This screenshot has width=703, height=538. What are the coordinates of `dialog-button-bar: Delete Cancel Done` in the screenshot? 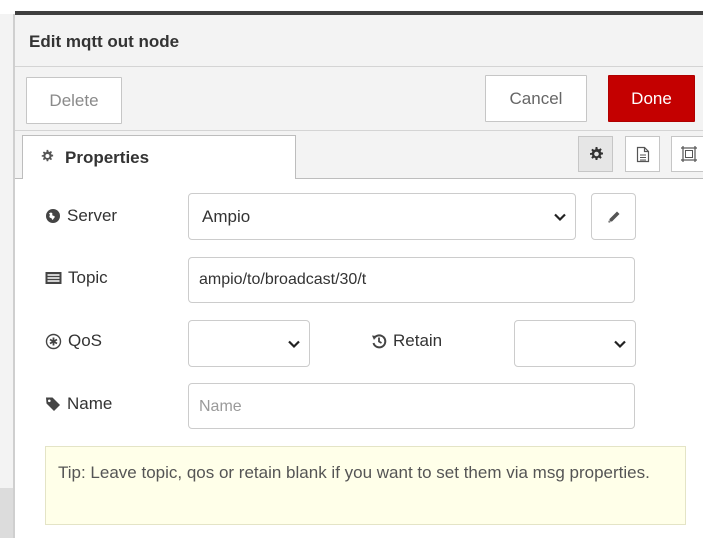 It's located at (359, 99).